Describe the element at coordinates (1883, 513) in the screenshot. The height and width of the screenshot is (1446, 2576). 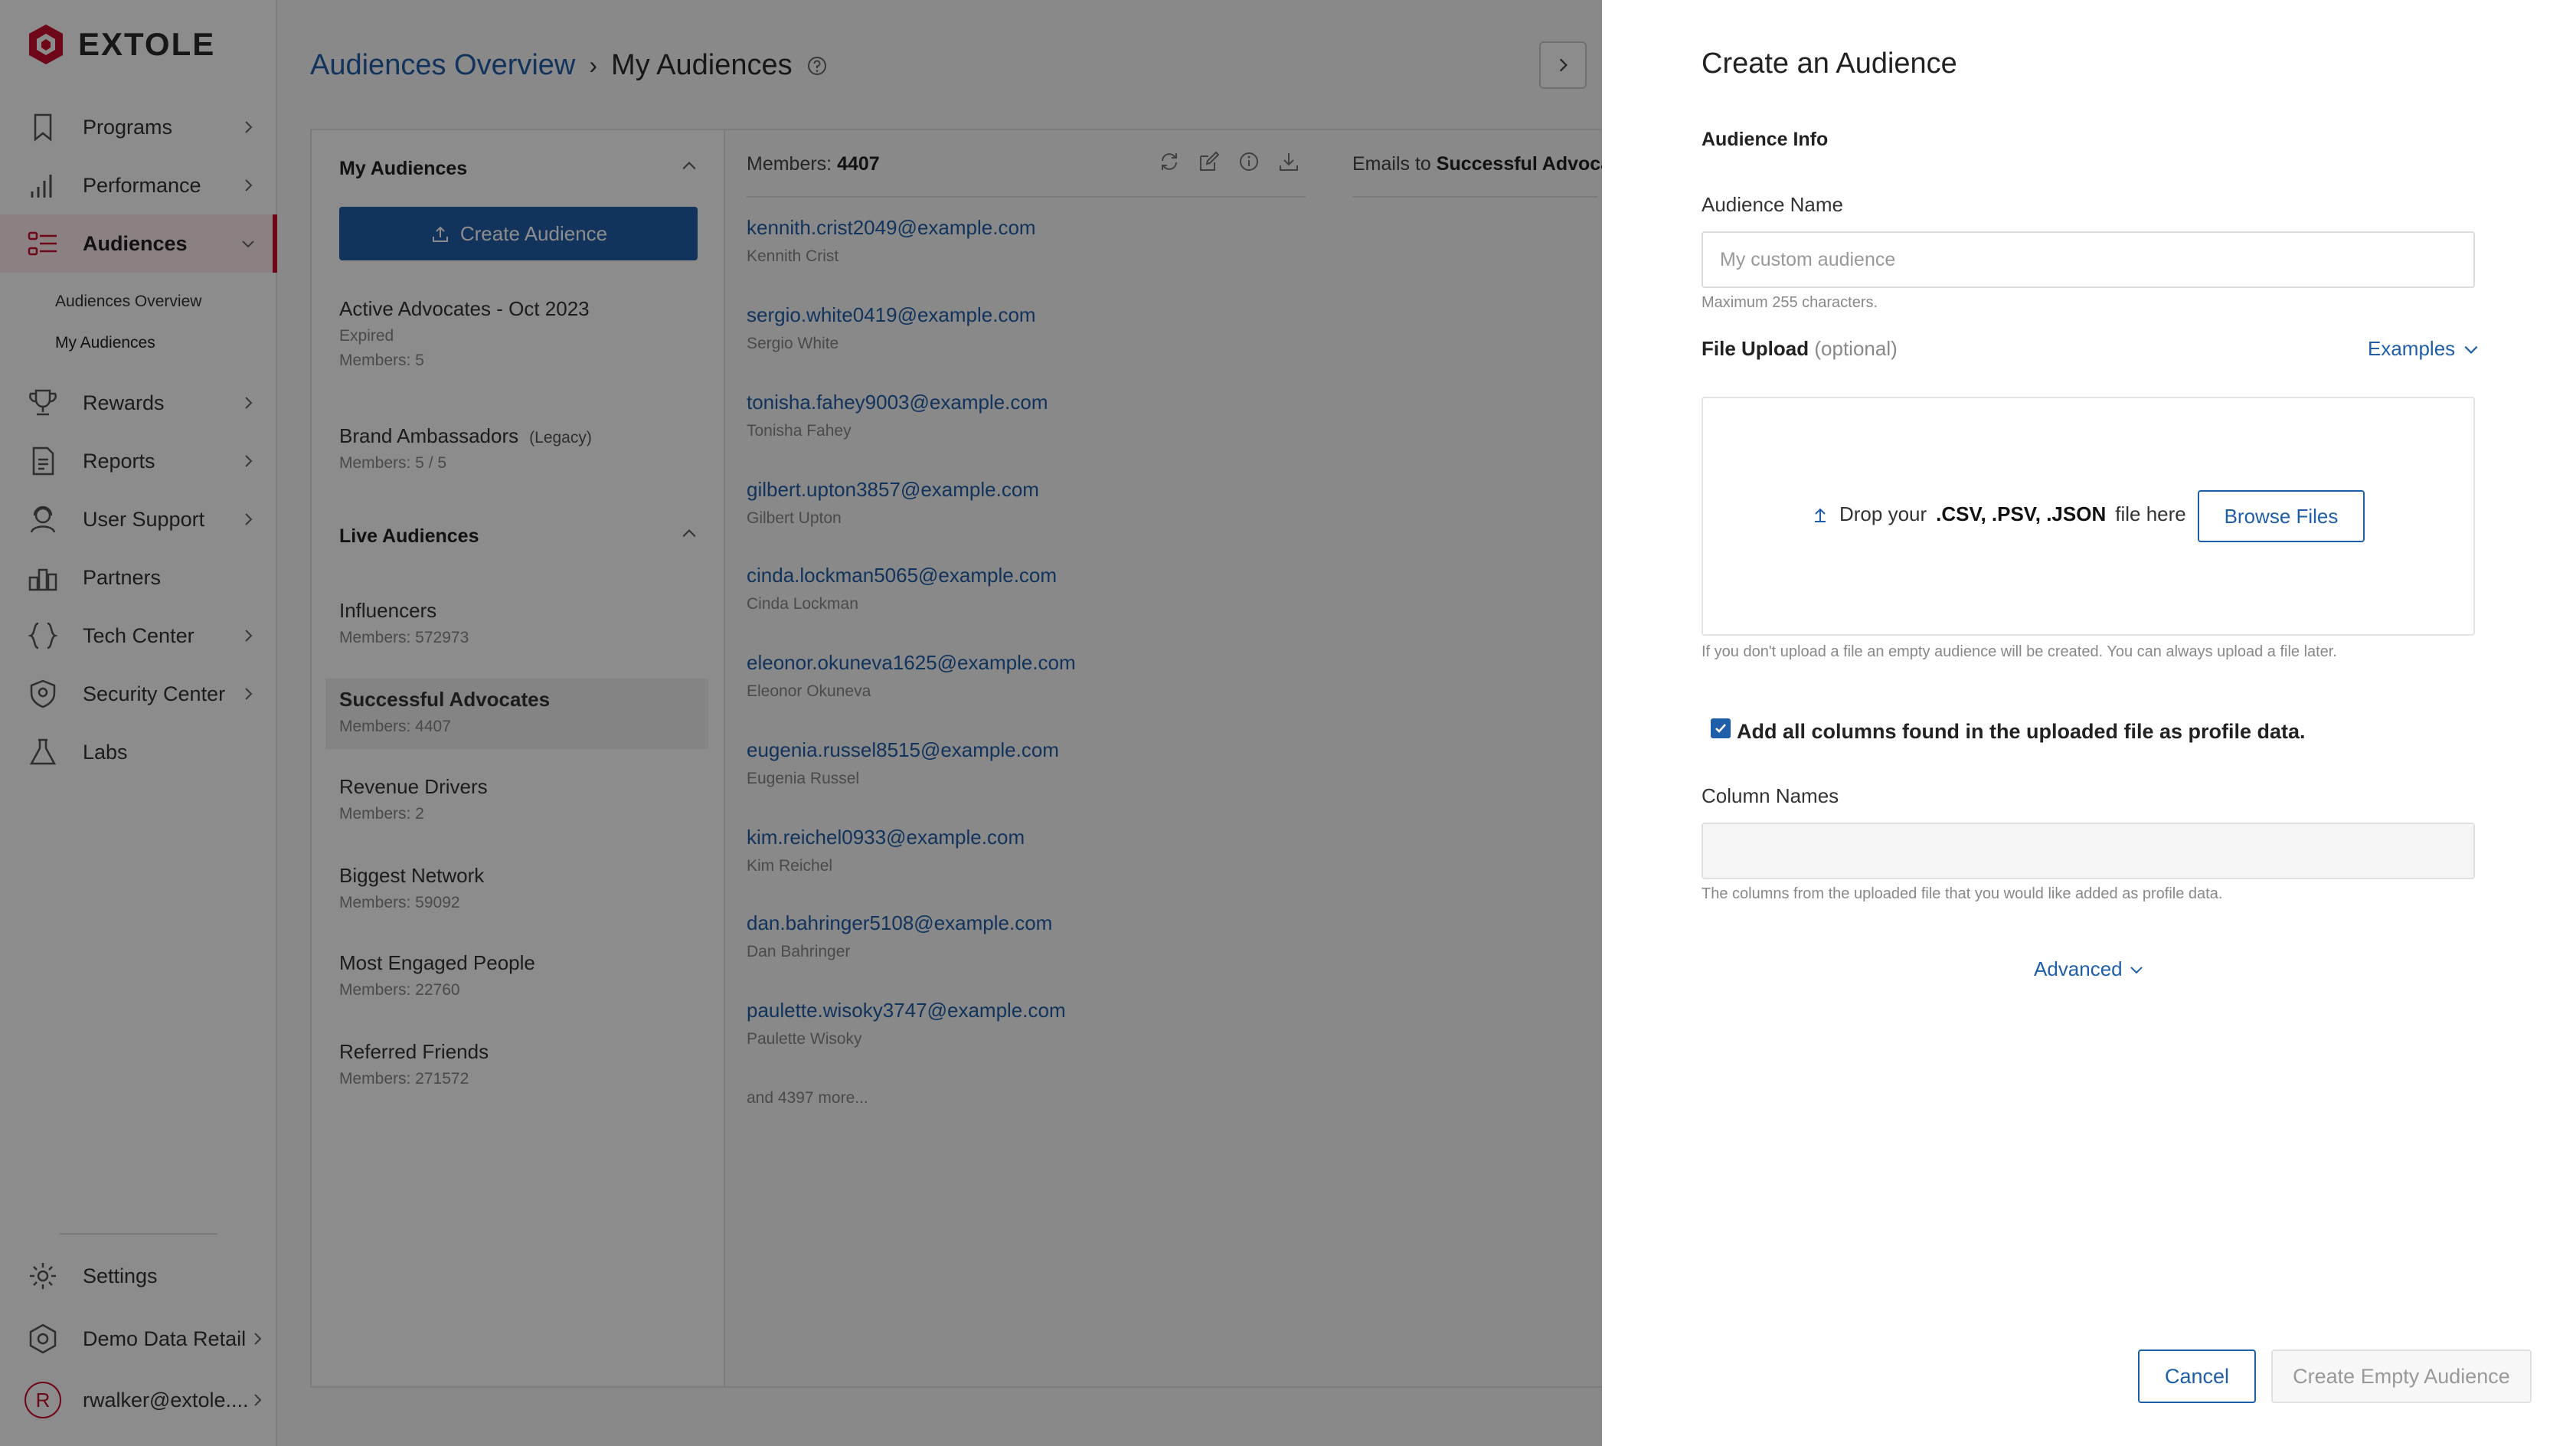
I see `drop-prefix: Drop your` at that location.